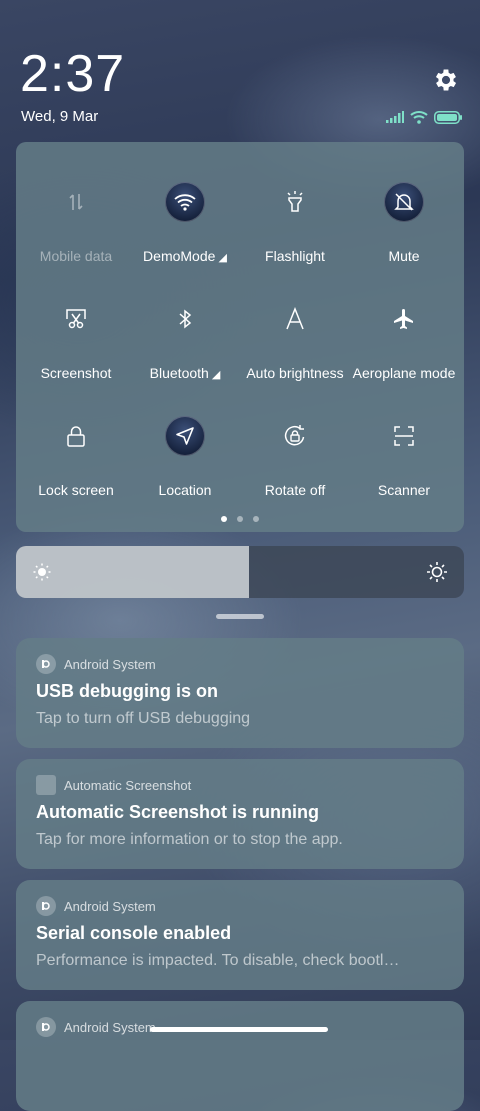  Describe the element at coordinates (240, 1056) in the screenshot. I see `notification-card: Android System` at that location.